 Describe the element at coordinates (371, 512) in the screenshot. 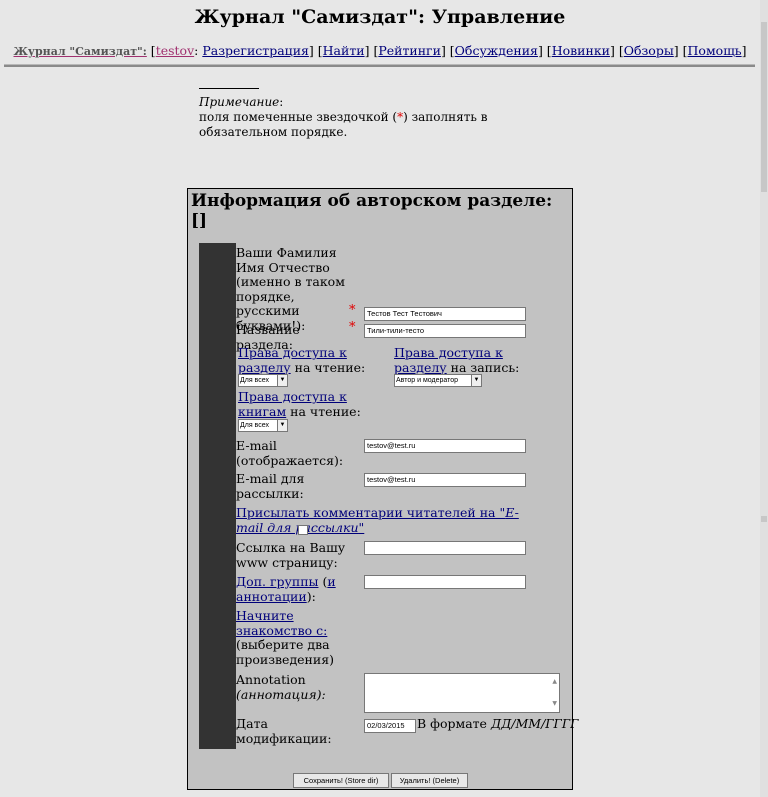

I see `comments-link-text-a: Присылать комментарии читателей на "` at that location.